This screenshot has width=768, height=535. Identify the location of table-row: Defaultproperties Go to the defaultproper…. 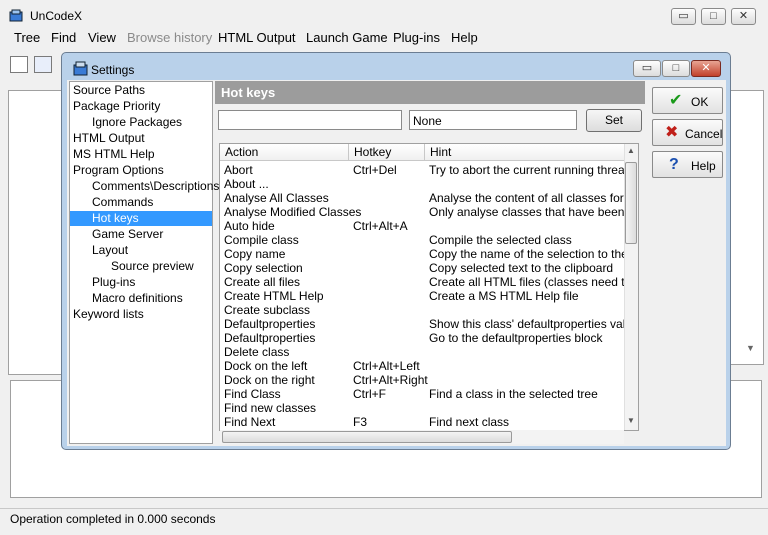
(422, 338).